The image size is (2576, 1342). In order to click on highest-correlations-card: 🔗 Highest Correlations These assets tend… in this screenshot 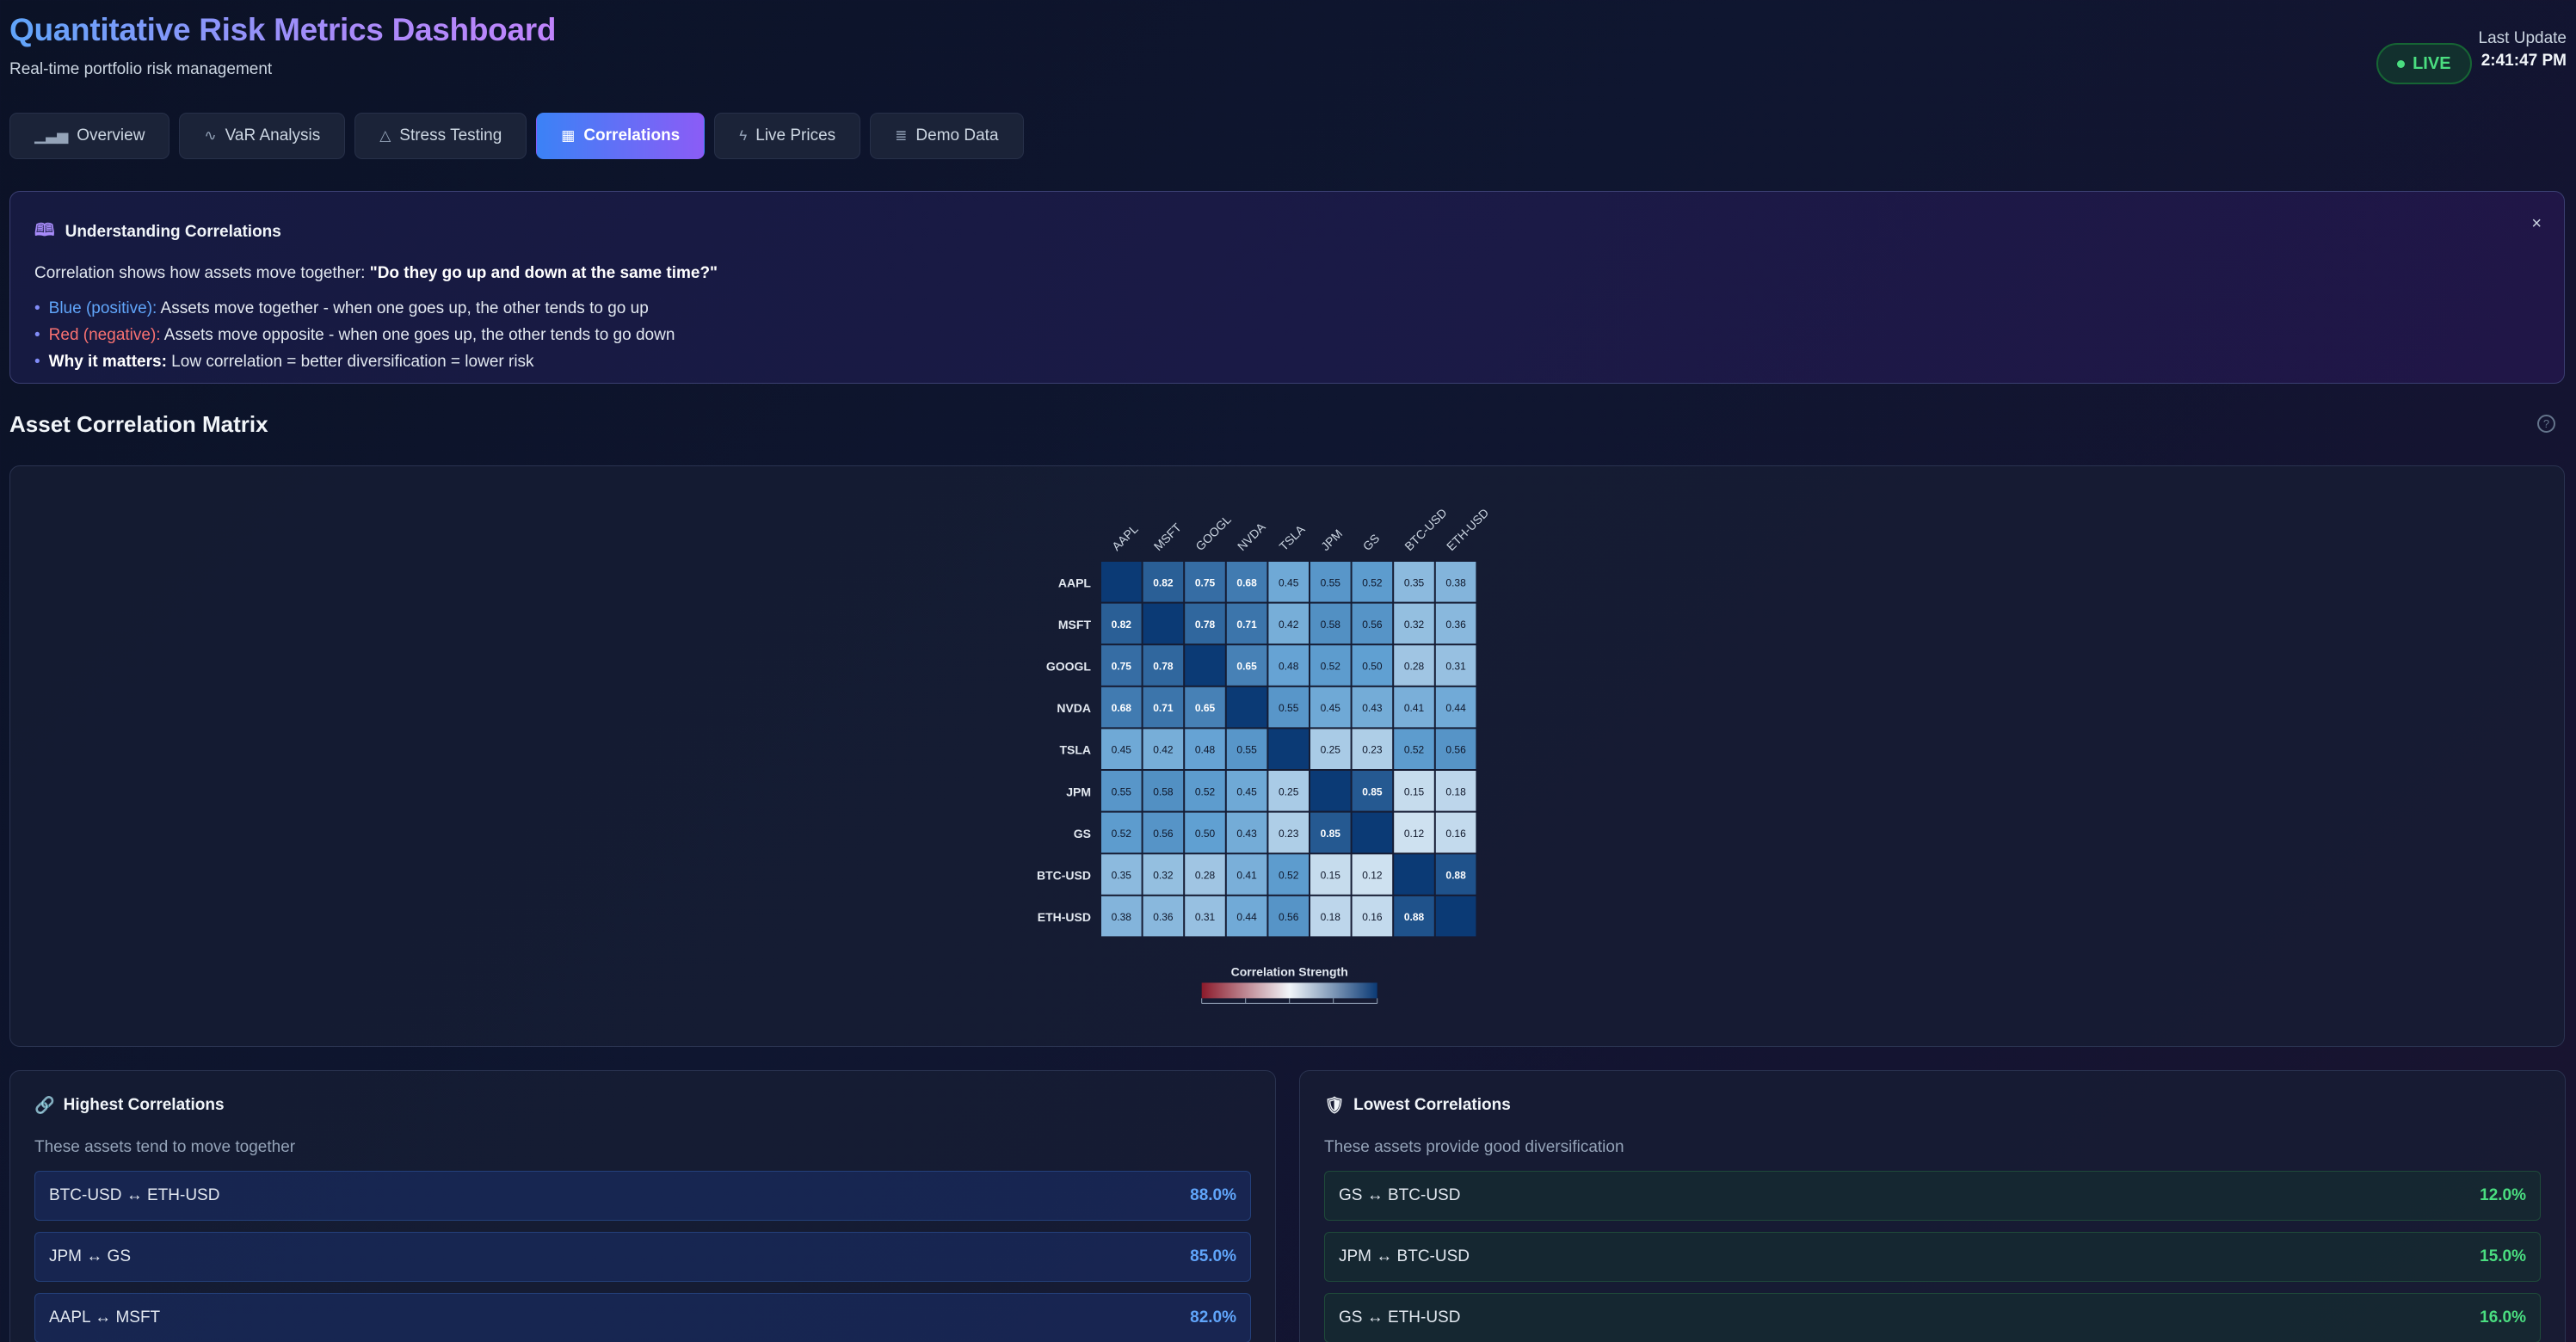, I will do `click(642, 1206)`.